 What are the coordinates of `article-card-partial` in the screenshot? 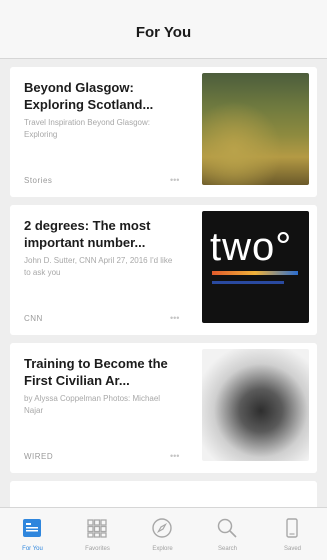 It's located at (163, 494).